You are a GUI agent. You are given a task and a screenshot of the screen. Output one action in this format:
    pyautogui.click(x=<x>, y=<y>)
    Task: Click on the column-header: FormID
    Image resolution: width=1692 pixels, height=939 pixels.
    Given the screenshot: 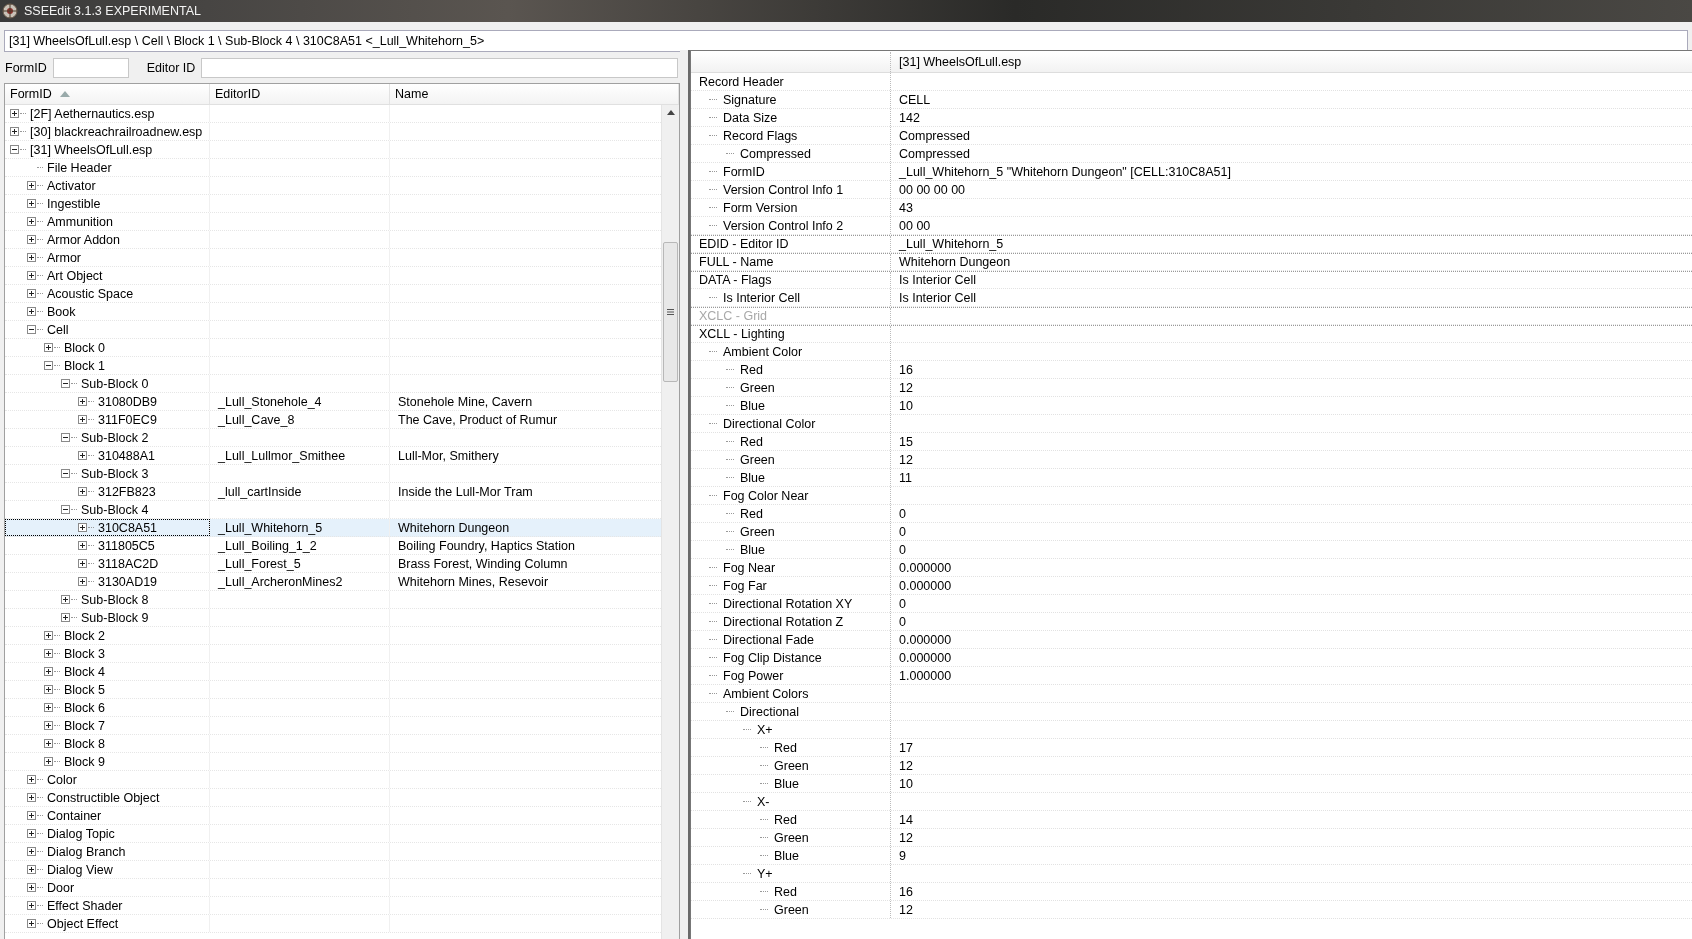 What is the action you would take?
    pyautogui.click(x=107, y=94)
    